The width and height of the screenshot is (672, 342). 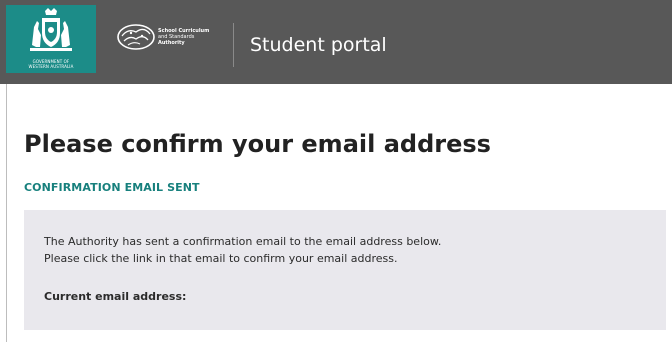 I want to click on government-logo: GOVERNMENT OF WESTERN AUSTRALIA, so click(x=51, y=39).